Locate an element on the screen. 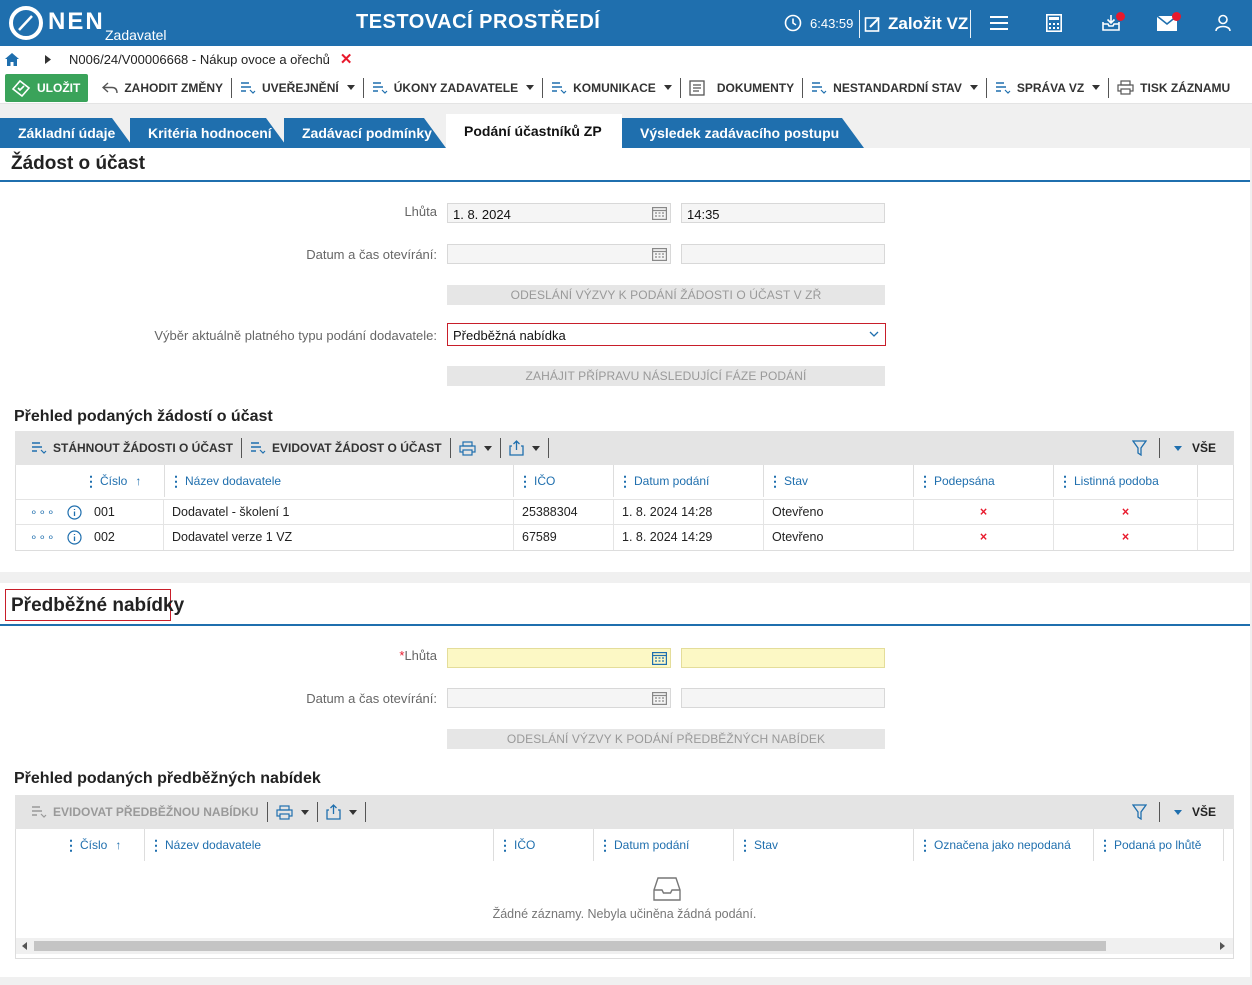 This screenshot has height=985, width=1252. column-header-nepodana: ⋮ Označena jako nepodaná is located at coordinates (1004, 845).